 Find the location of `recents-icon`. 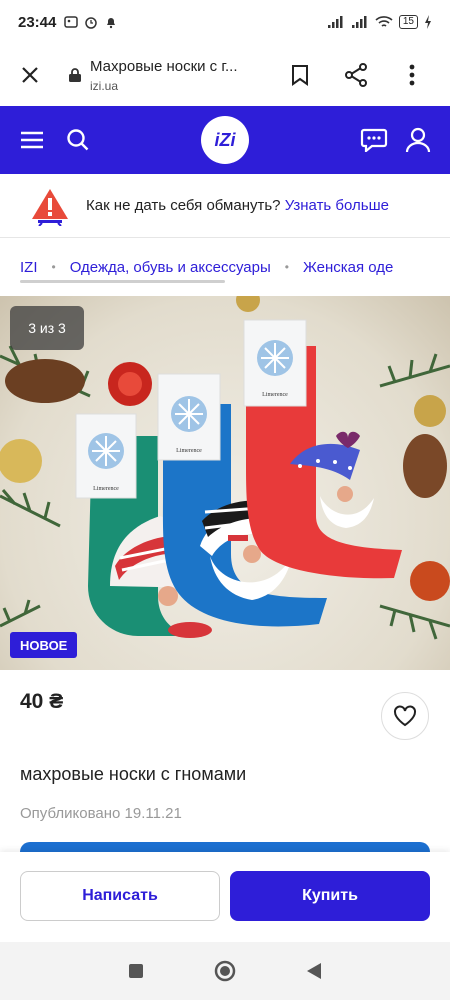

recents-icon is located at coordinates (136, 971).